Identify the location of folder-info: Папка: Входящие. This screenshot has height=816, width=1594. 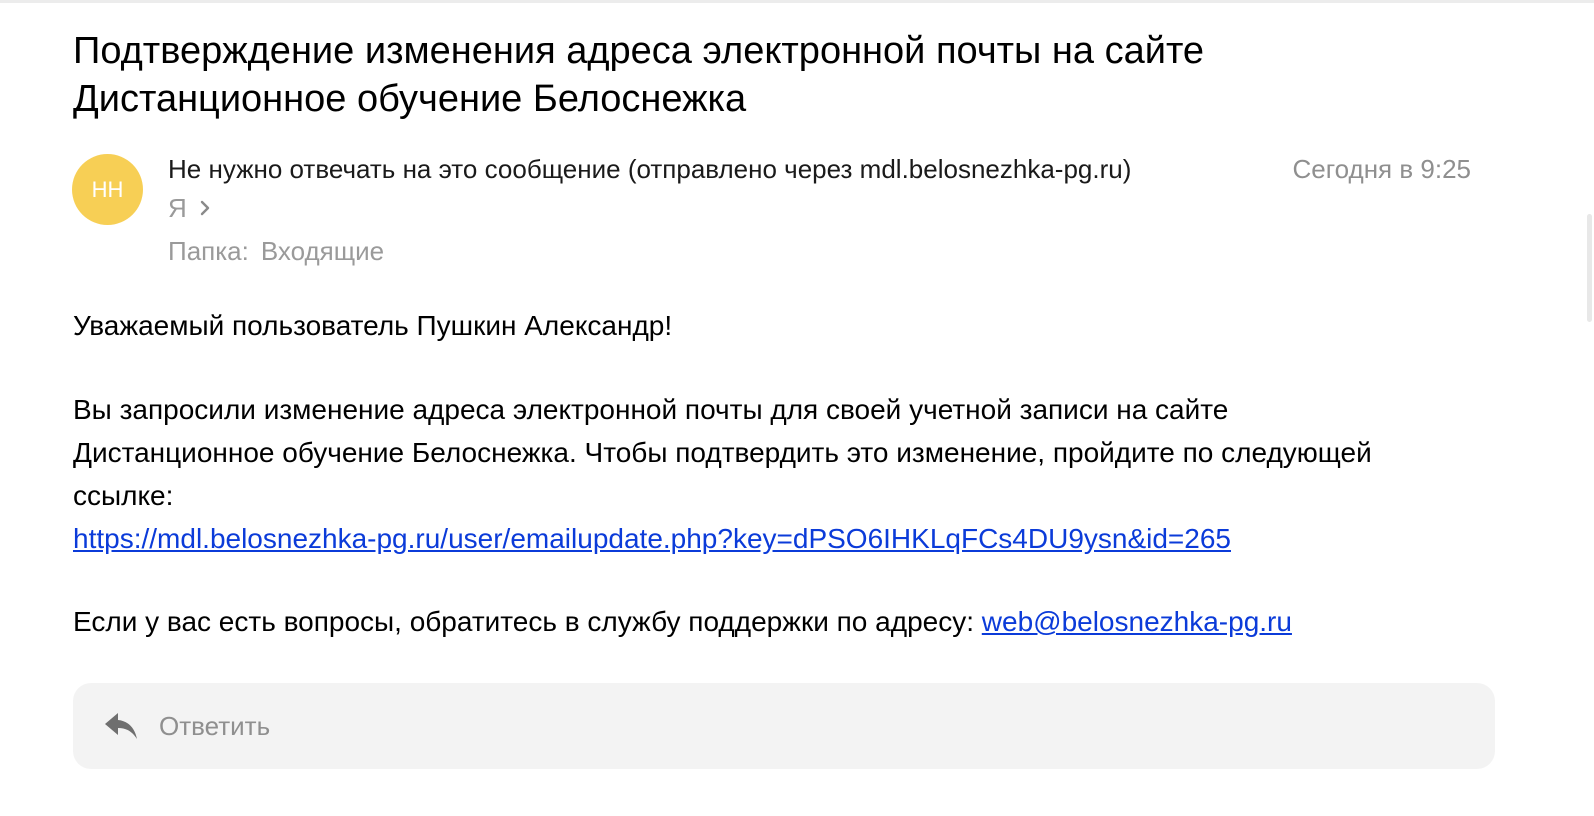
(276, 251).